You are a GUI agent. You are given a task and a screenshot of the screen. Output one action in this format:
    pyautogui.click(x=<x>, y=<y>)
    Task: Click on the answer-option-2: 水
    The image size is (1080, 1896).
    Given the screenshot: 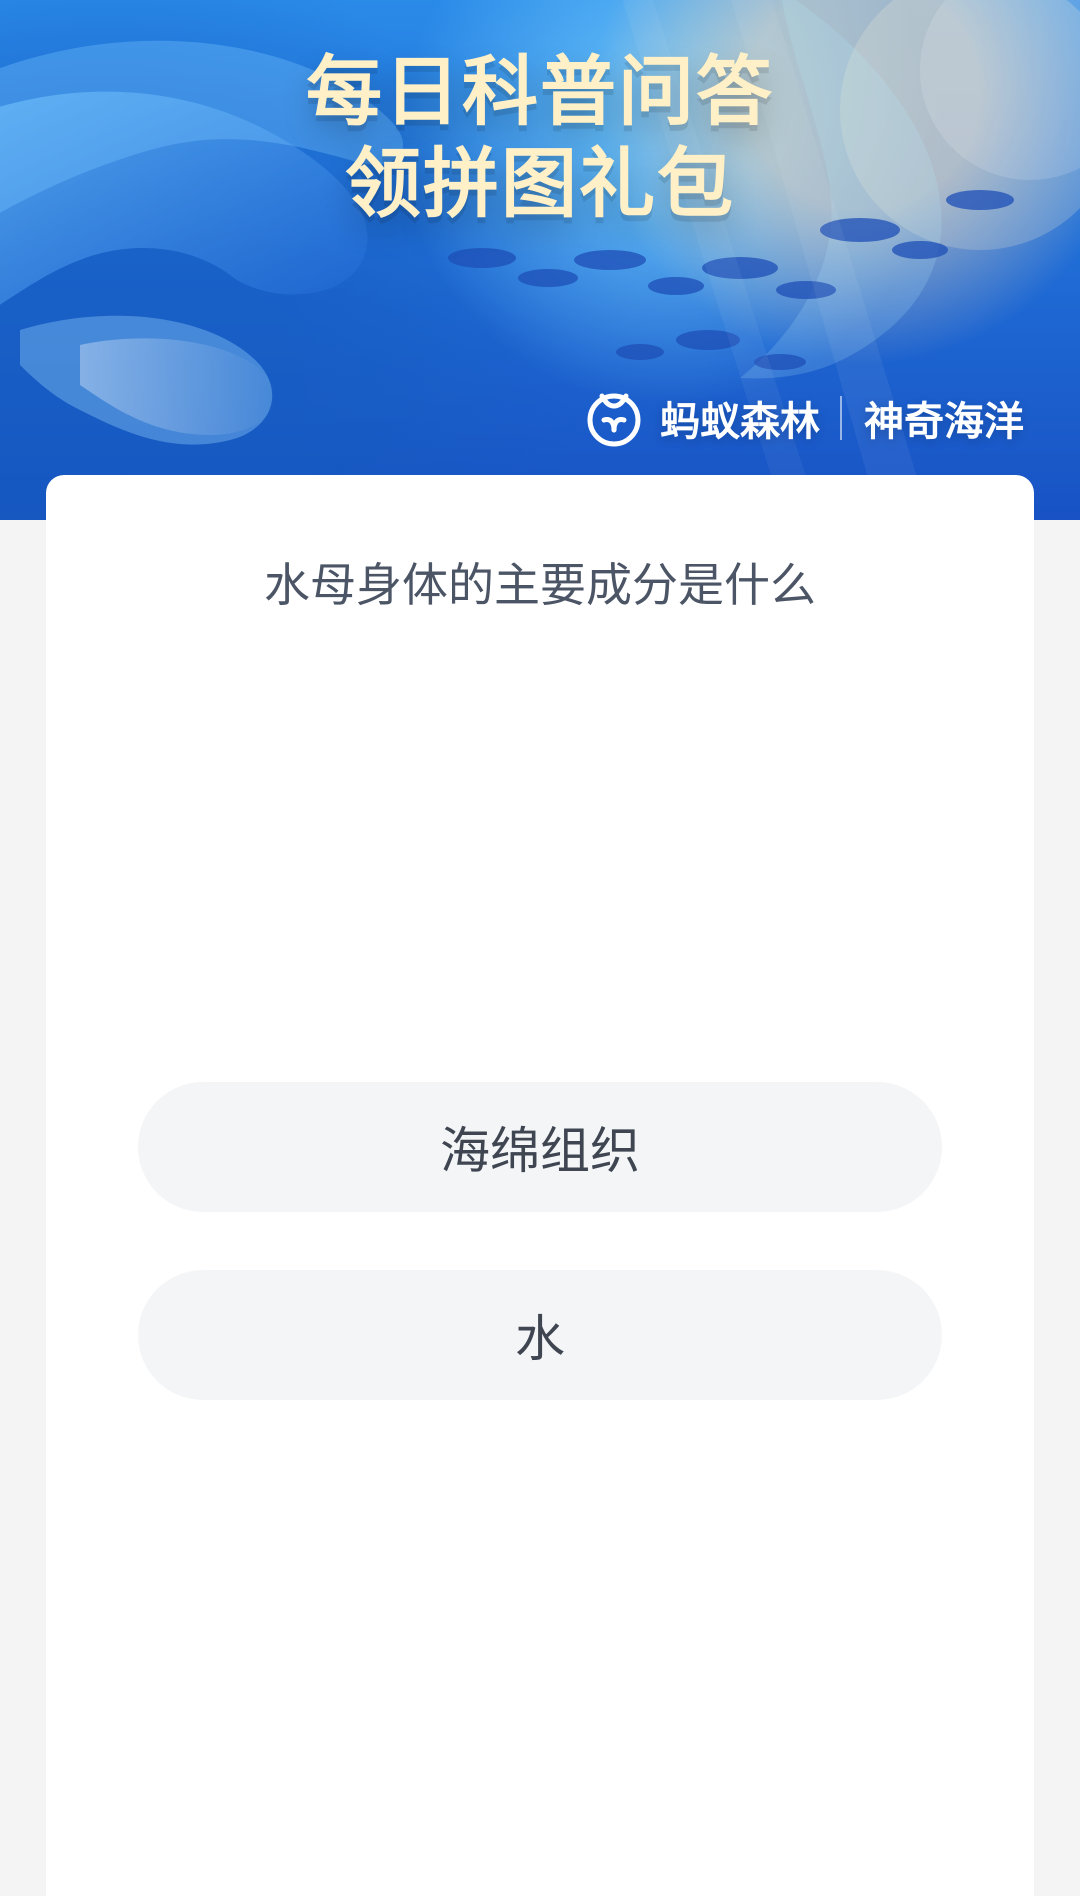 What is the action you would take?
    pyautogui.click(x=540, y=1335)
    